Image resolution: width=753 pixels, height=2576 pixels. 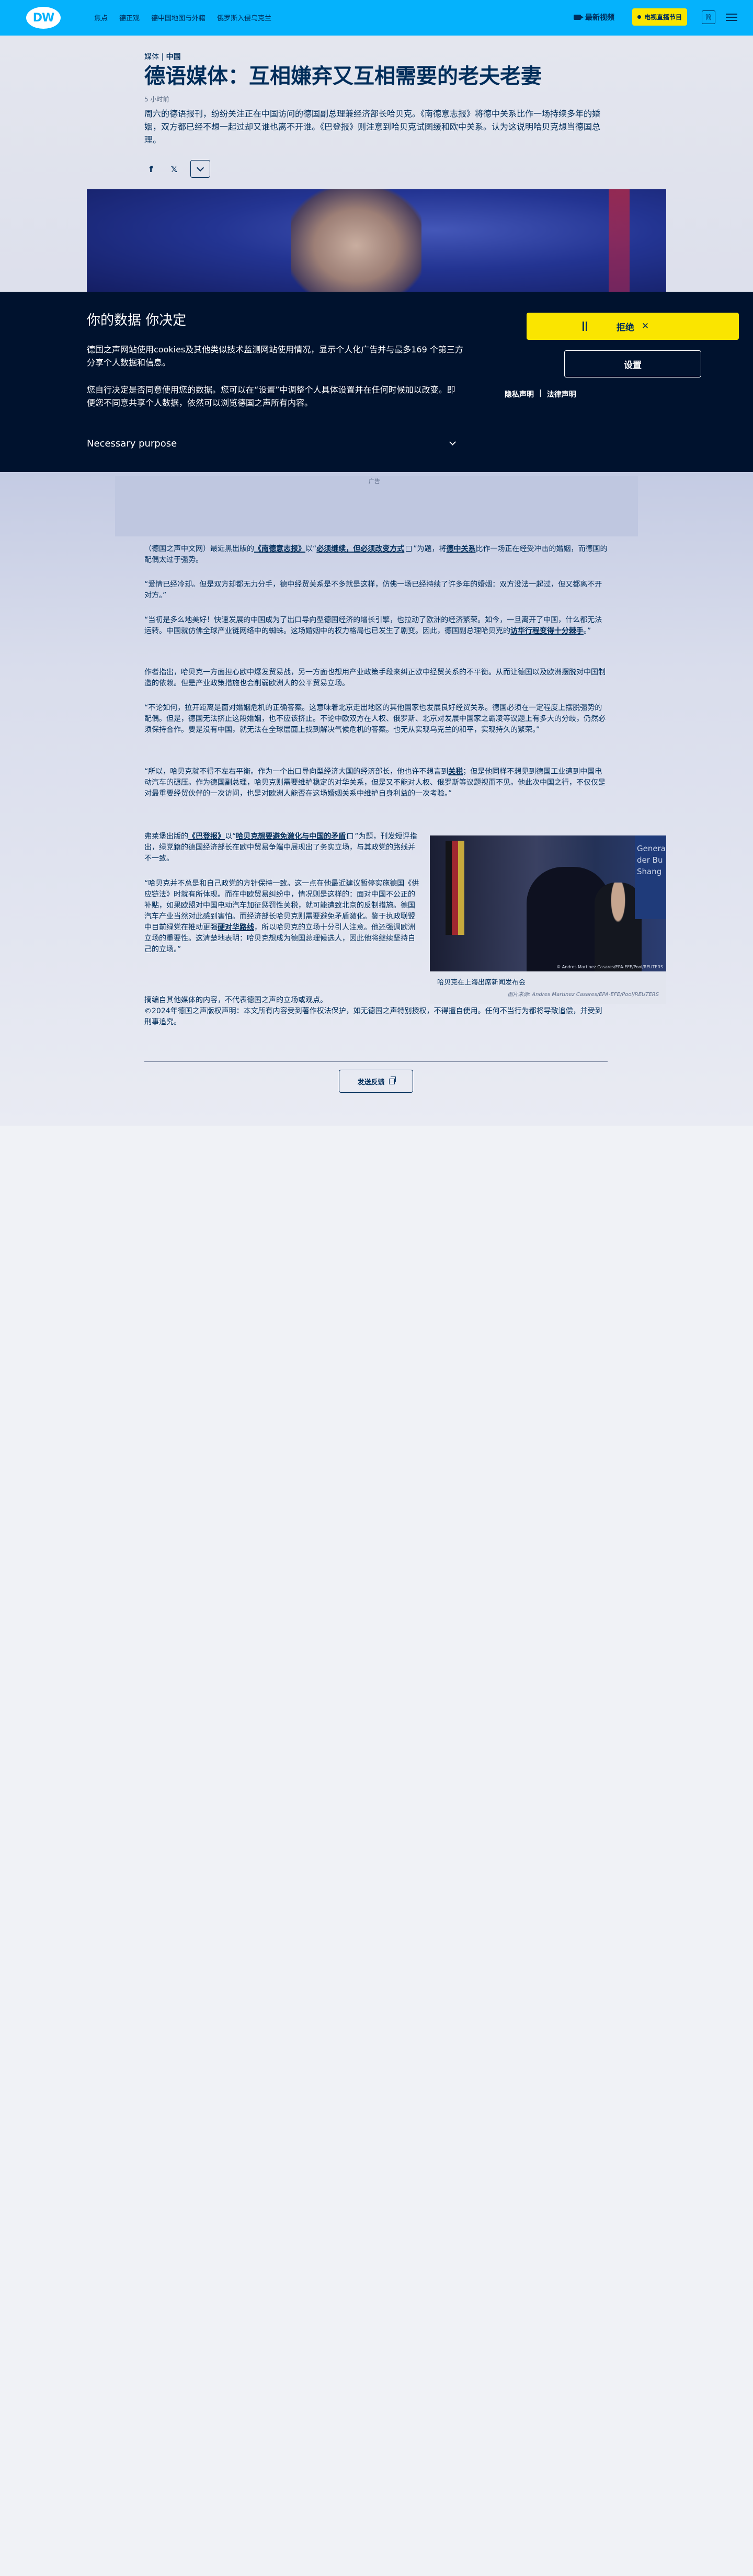 What do you see at coordinates (520, 394) in the screenshot?
I see `privacy-link: 隐私声明` at bounding box center [520, 394].